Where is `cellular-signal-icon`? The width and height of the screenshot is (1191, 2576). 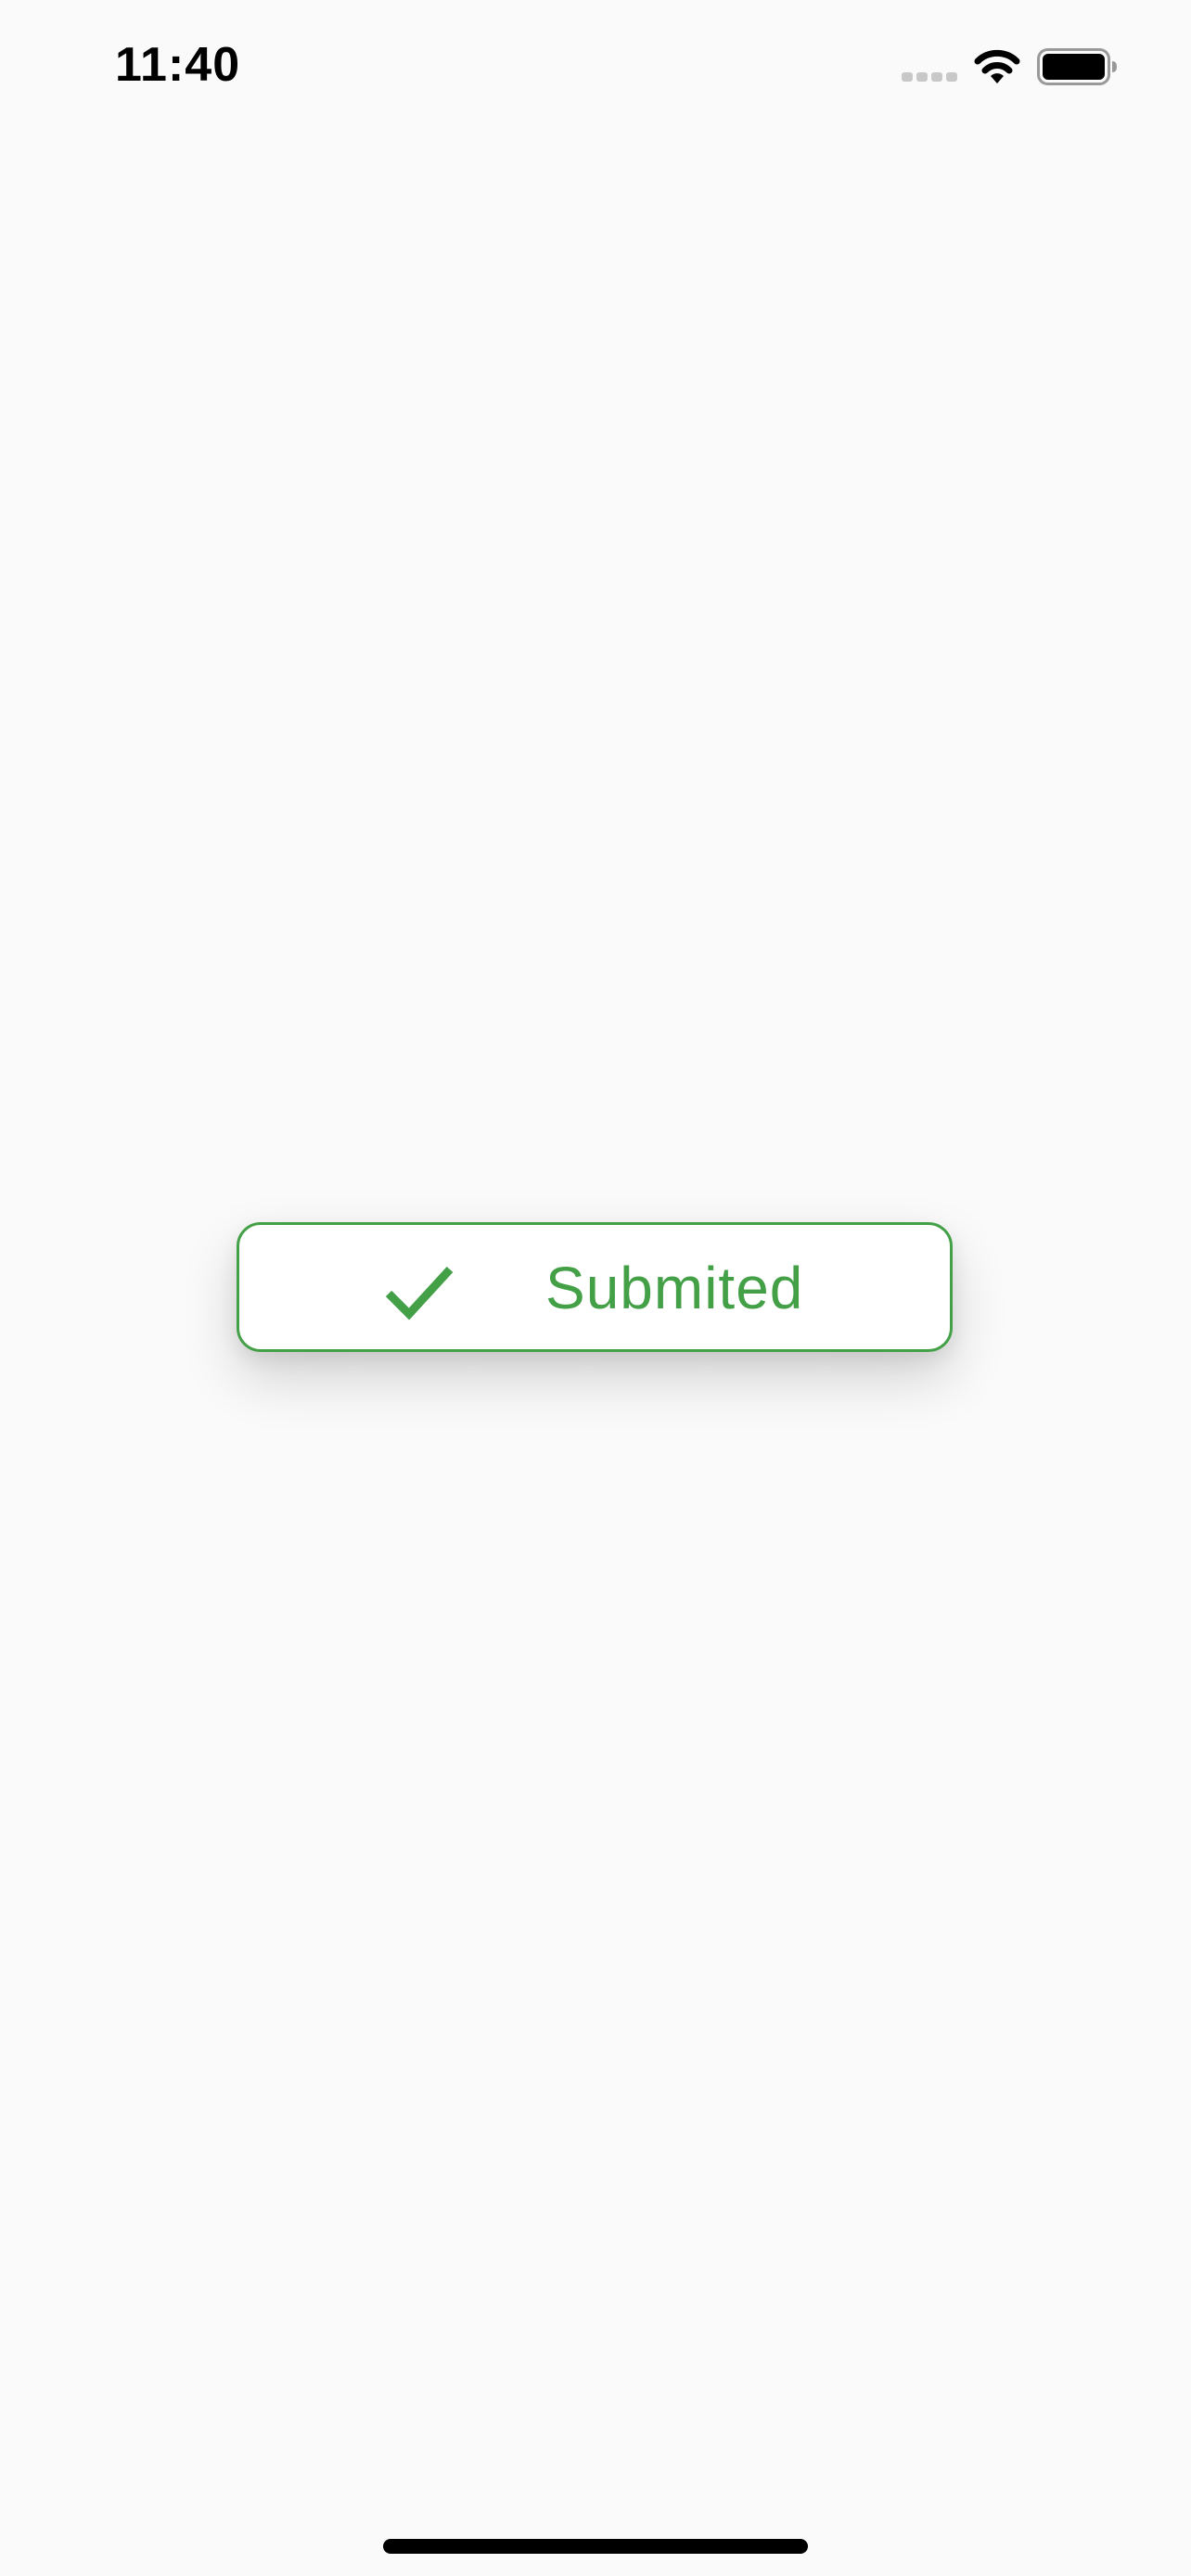
cellular-signal-icon is located at coordinates (929, 77).